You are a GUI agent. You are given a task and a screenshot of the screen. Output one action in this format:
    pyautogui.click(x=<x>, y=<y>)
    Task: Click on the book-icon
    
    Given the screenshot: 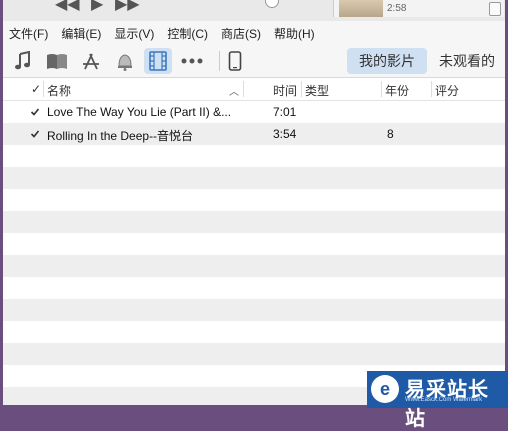 What is the action you would take?
    pyautogui.click(x=57, y=61)
    